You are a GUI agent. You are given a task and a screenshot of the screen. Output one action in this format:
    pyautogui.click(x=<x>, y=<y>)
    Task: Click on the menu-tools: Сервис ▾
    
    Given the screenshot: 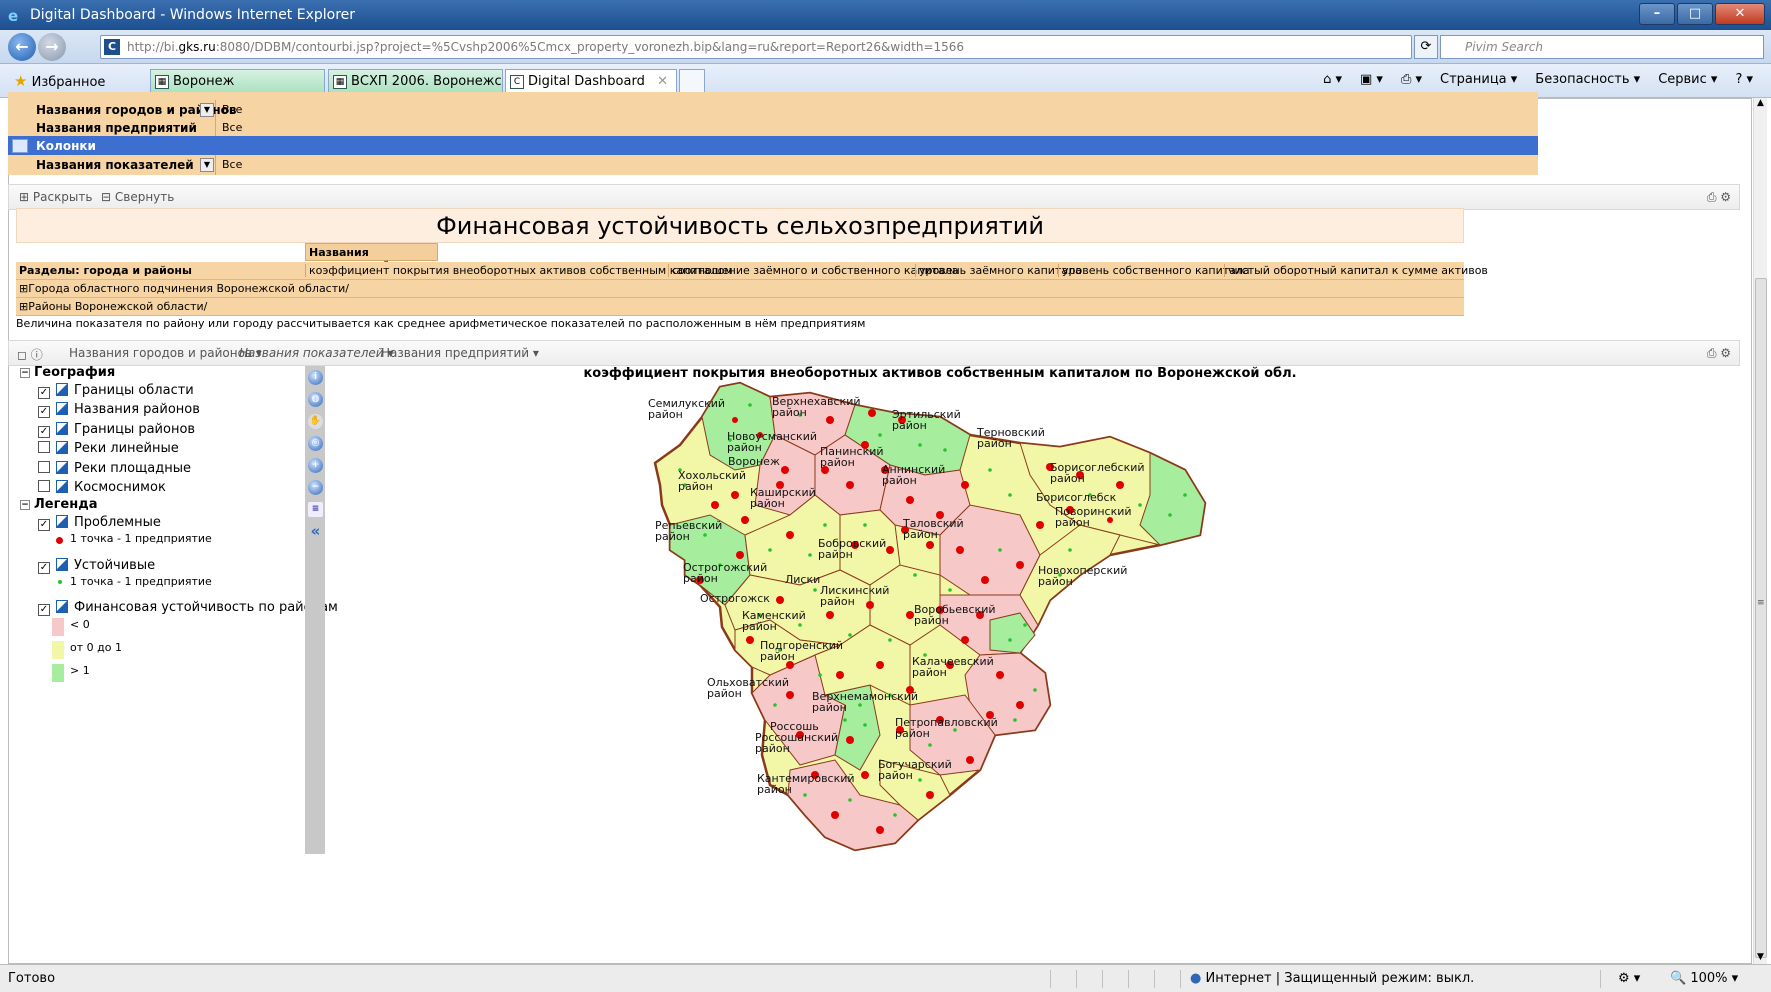 What is the action you would take?
    pyautogui.click(x=1687, y=79)
    